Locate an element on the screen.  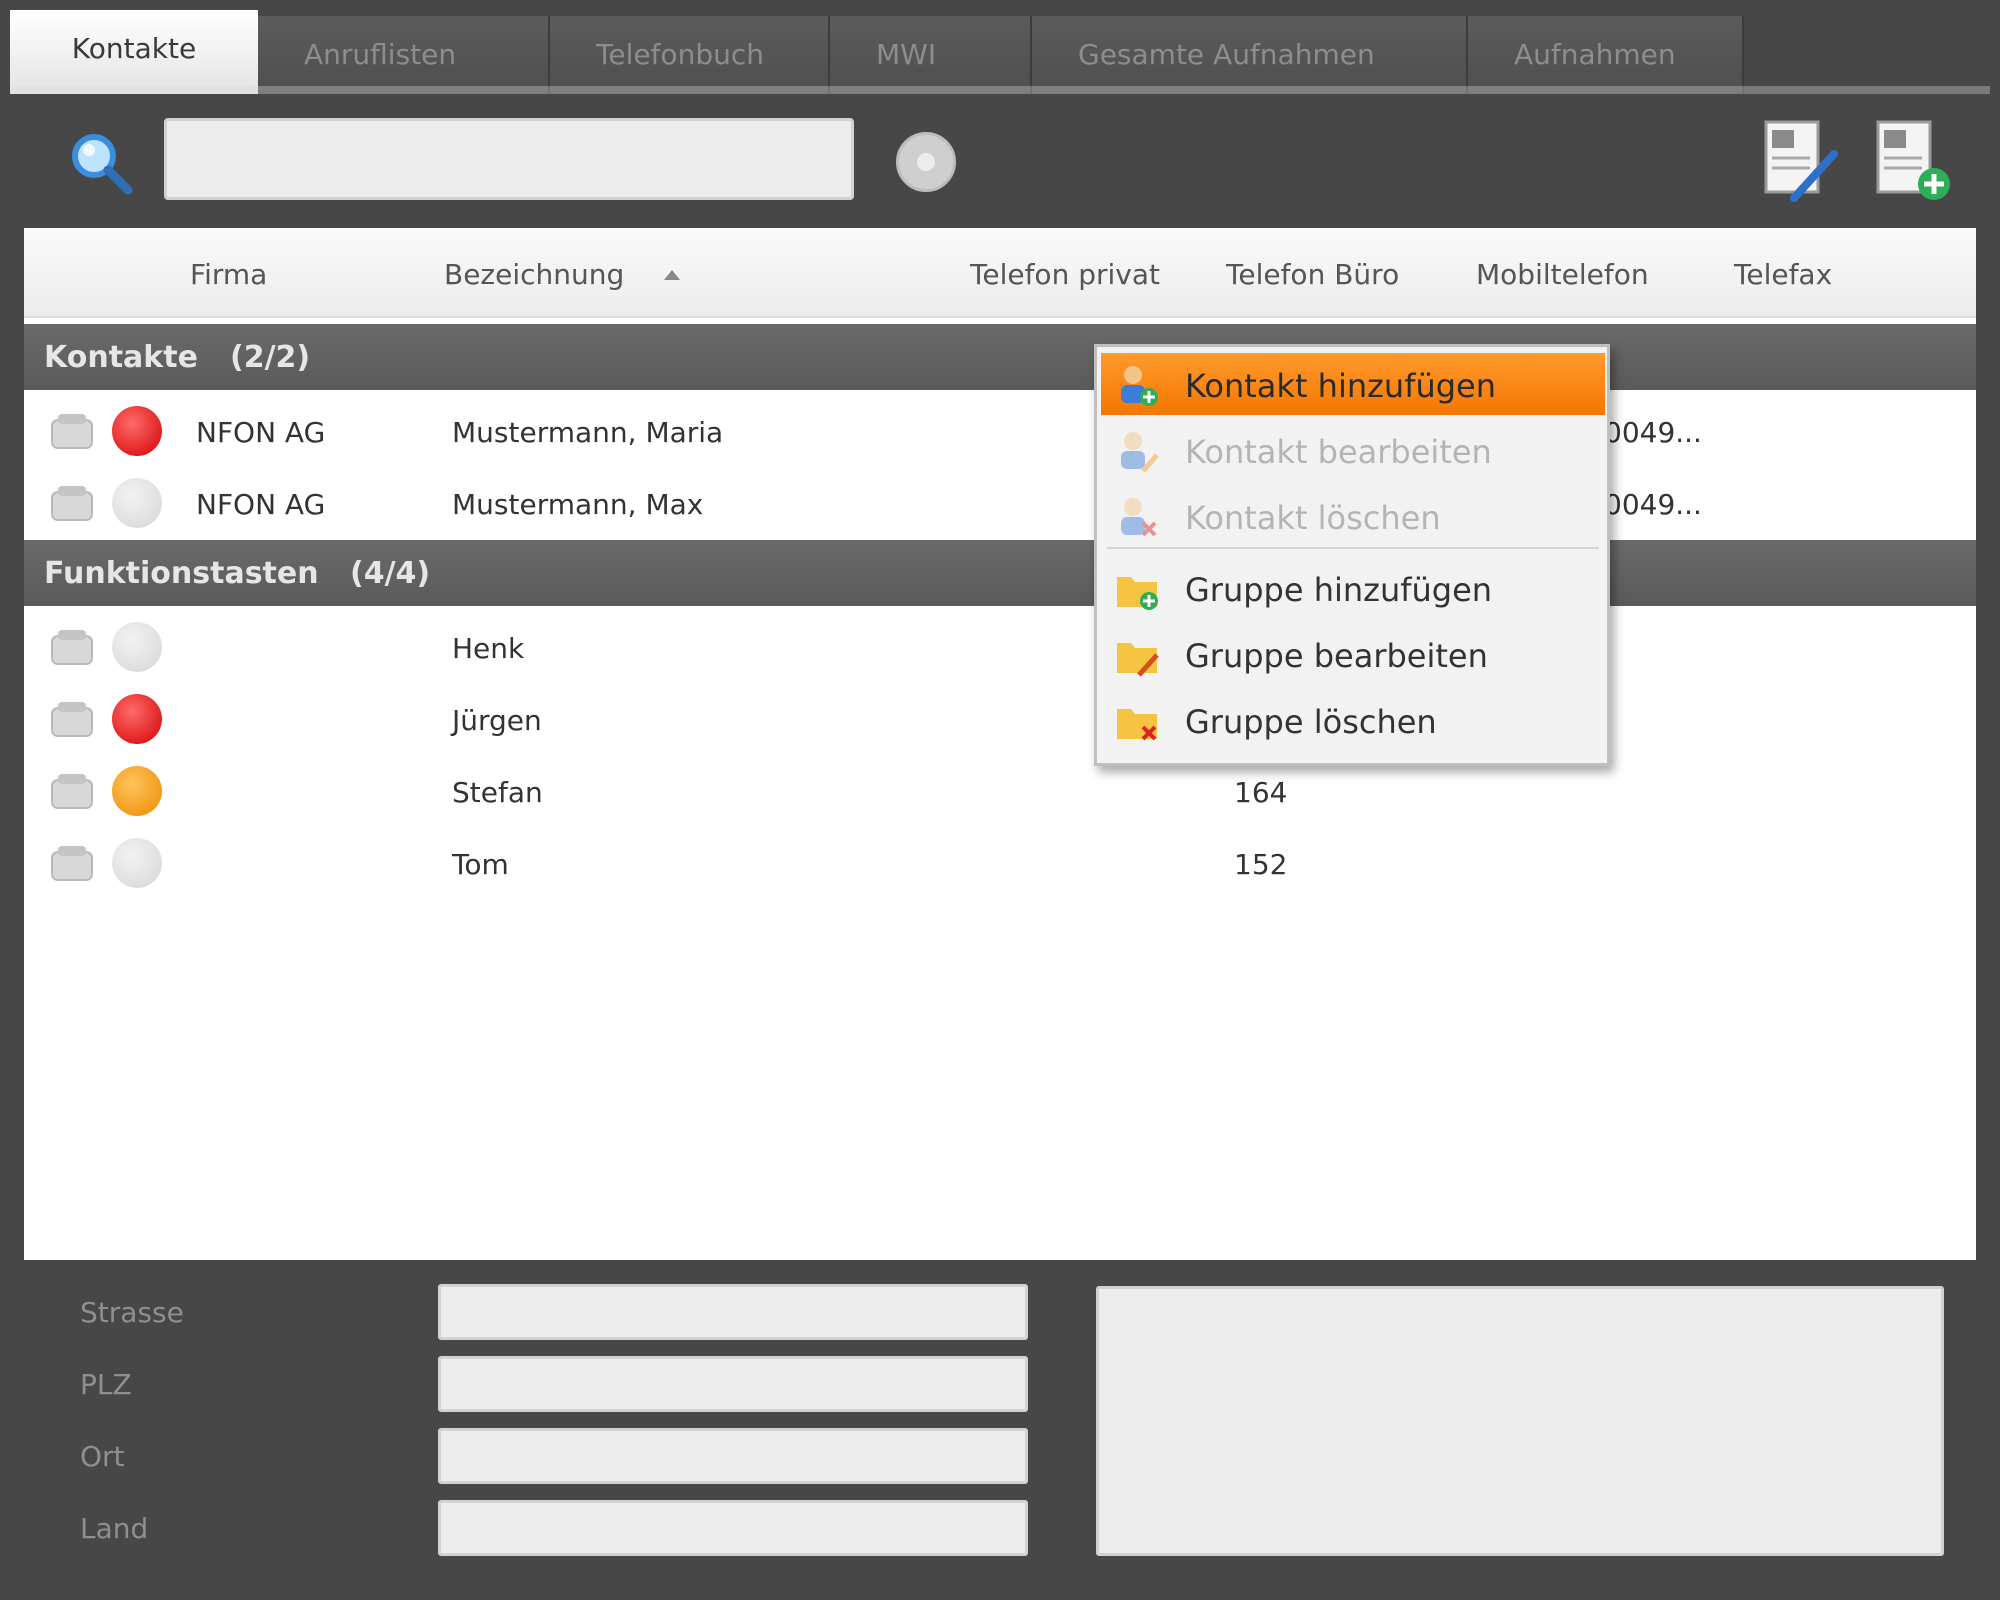
cell-bezeichnung: Mustermann, Max is located at coordinates (578, 504).